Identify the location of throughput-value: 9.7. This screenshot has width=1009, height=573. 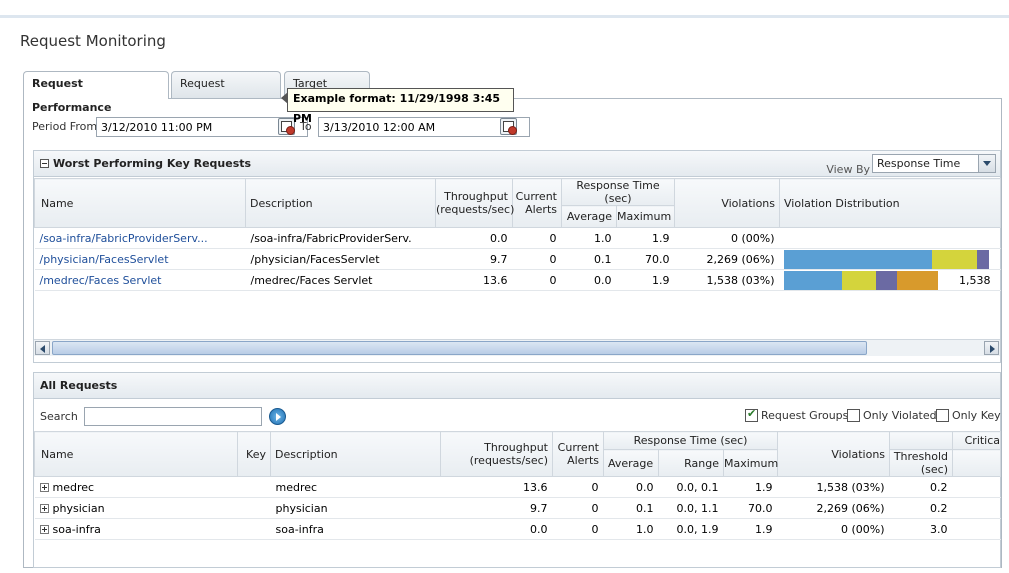
(474, 259).